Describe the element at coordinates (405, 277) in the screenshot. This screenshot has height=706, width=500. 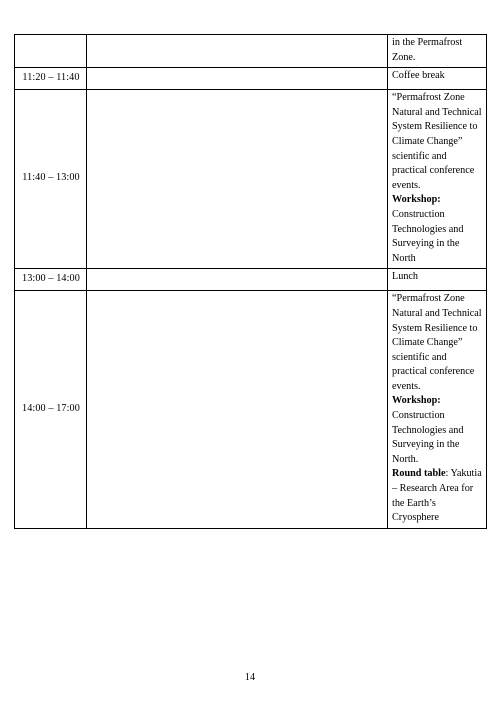
I see `description-text: Lunch` at that location.